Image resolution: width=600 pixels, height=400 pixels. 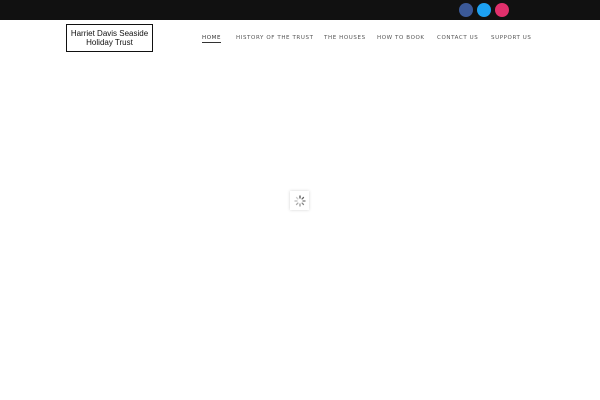 What do you see at coordinates (466, 10) in the screenshot?
I see `facebook-icon` at bounding box center [466, 10].